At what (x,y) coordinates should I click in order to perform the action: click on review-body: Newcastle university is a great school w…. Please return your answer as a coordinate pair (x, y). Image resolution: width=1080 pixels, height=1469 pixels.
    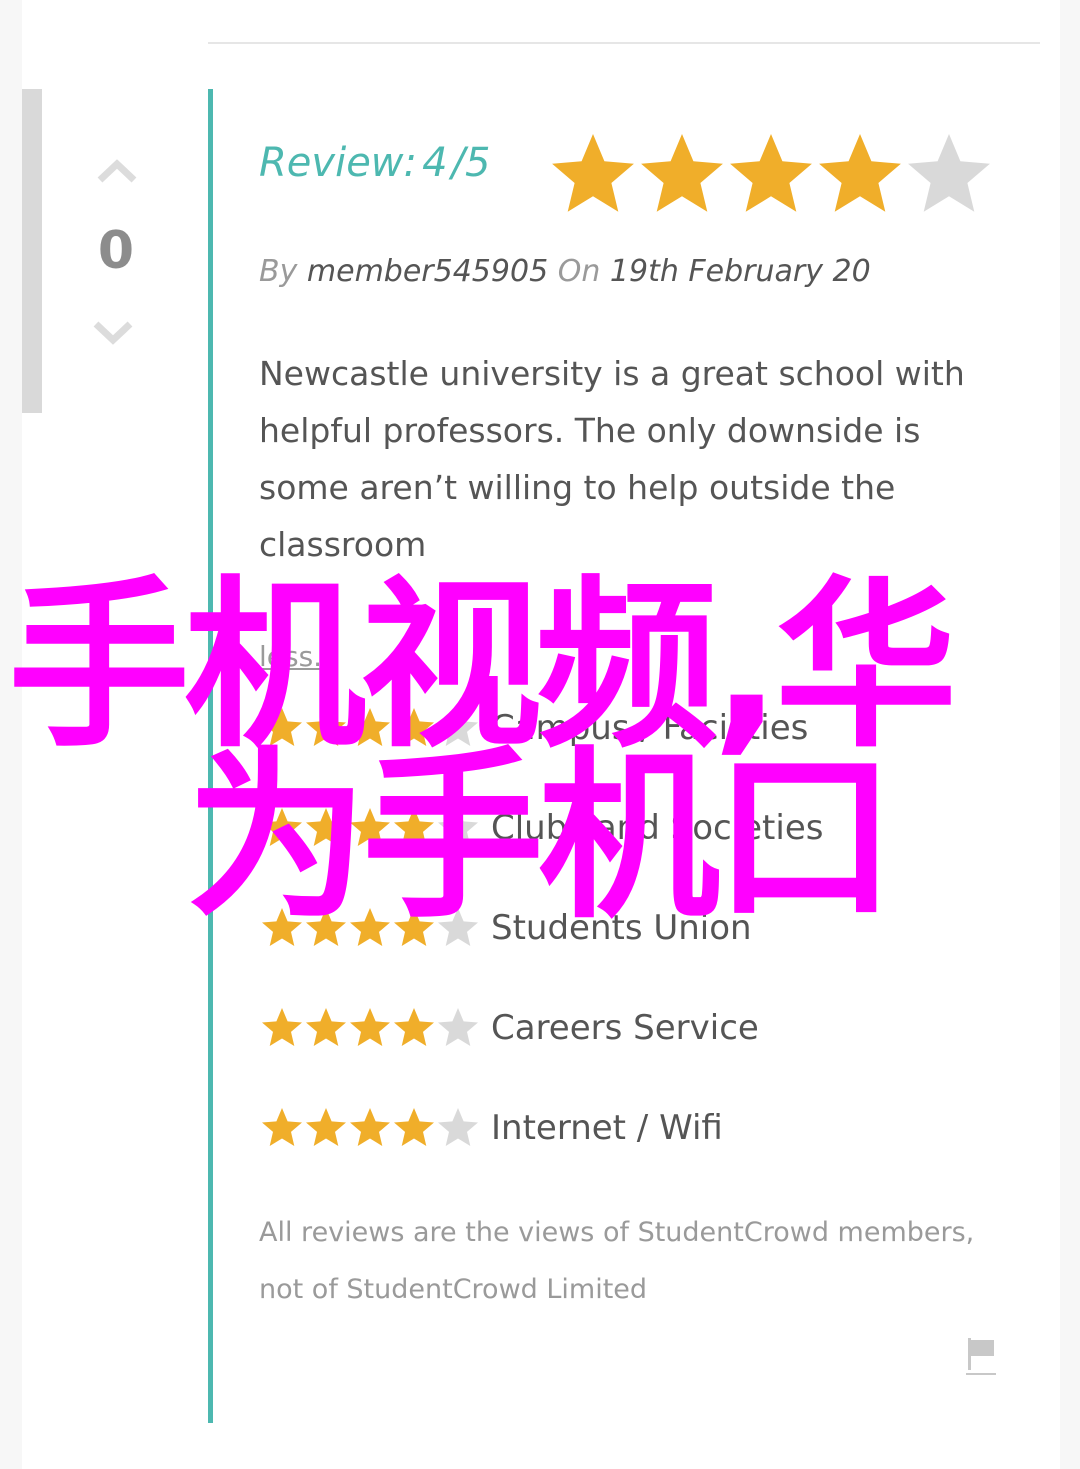
    Looking at the image, I should click on (612, 459).